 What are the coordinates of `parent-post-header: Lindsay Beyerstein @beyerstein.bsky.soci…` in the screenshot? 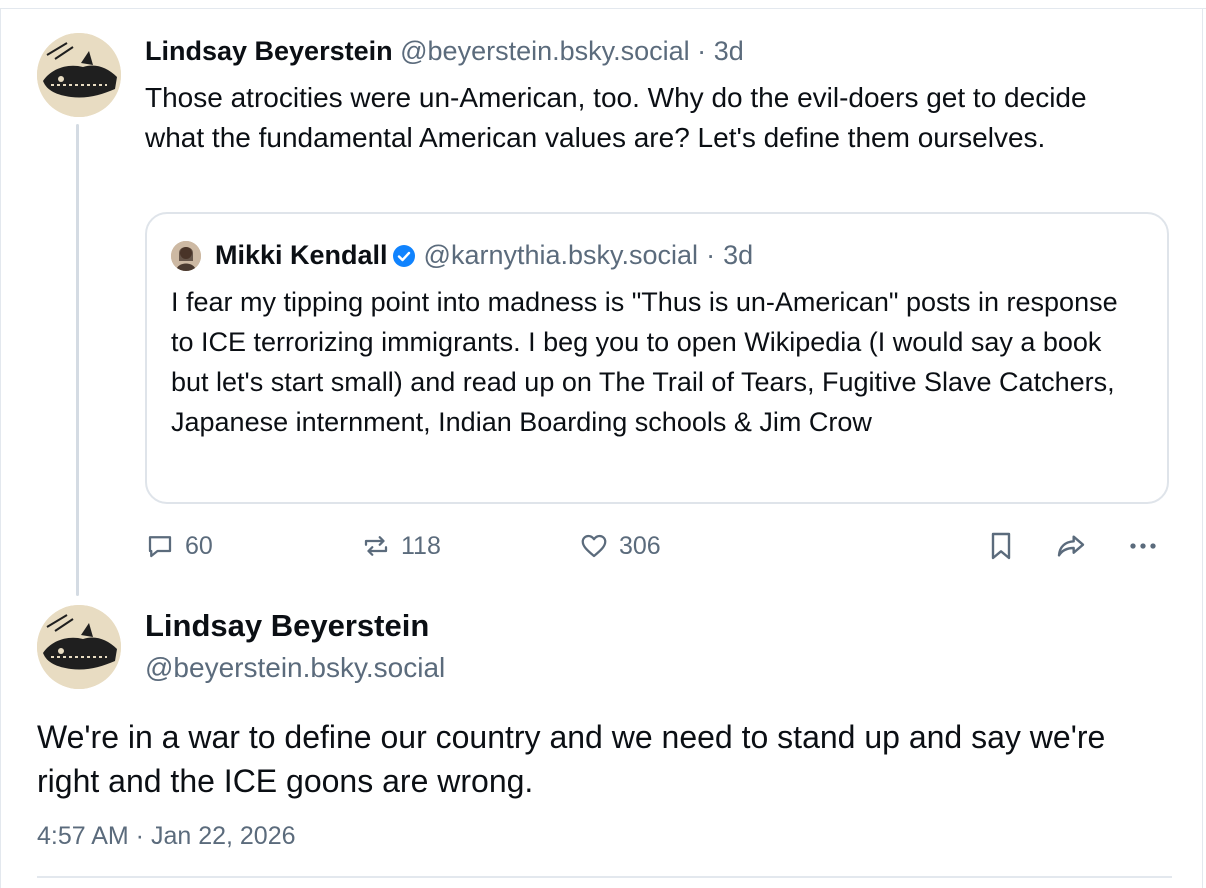 It's located at (444, 51).